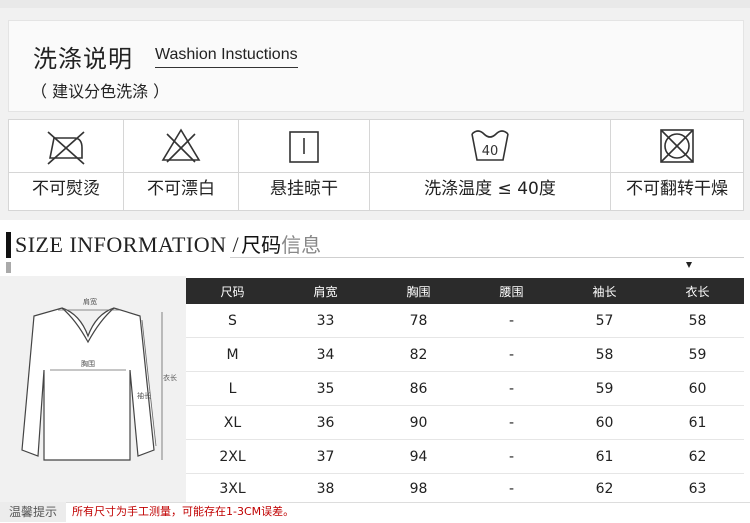 The width and height of the screenshot is (750, 523). Describe the element at coordinates (304, 165) in the screenshot. I see `care-item-hang-dry: 悬挂晾干` at that location.